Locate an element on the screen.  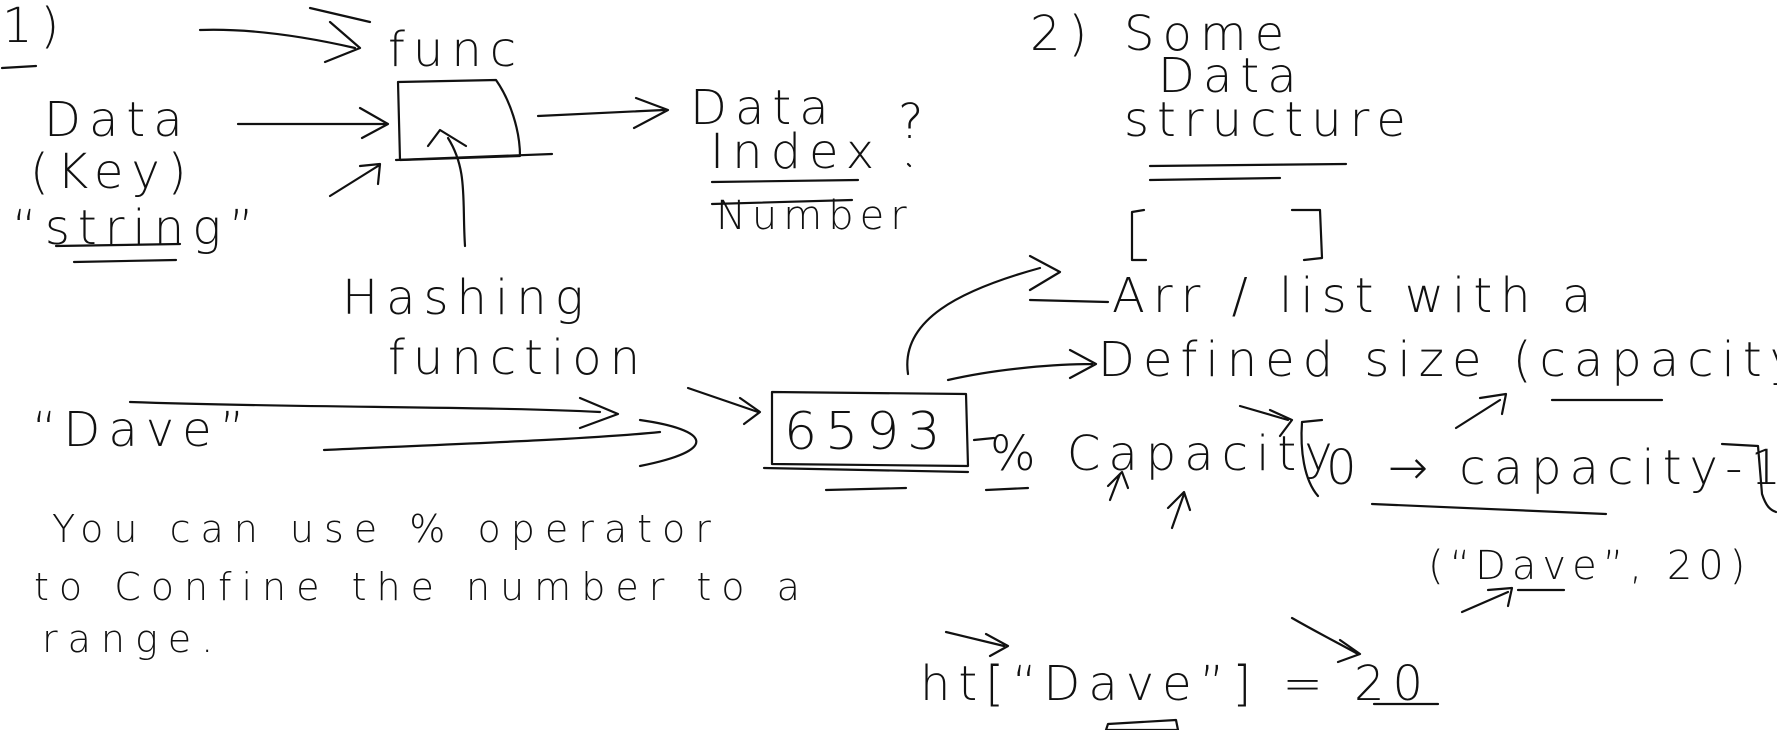
arrow-data-to-func is located at coordinates (313, 123).